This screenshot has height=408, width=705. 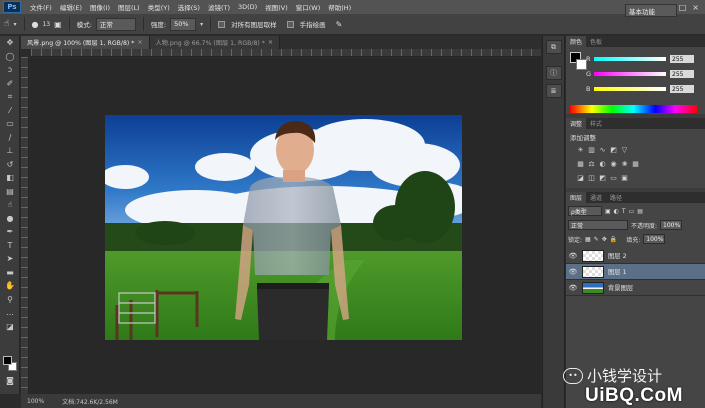 What do you see at coordinates (588, 239) in the screenshot?
I see `lock-transparent-icon: ▦` at bounding box center [588, 239].